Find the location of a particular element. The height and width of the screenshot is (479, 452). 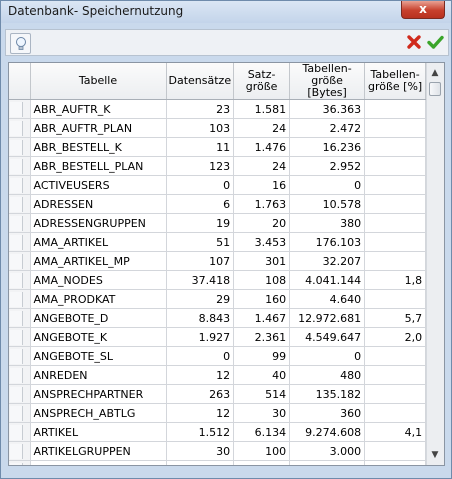

scroll-up-arrow-icon: ▲ is located at coordinates (435, 73).